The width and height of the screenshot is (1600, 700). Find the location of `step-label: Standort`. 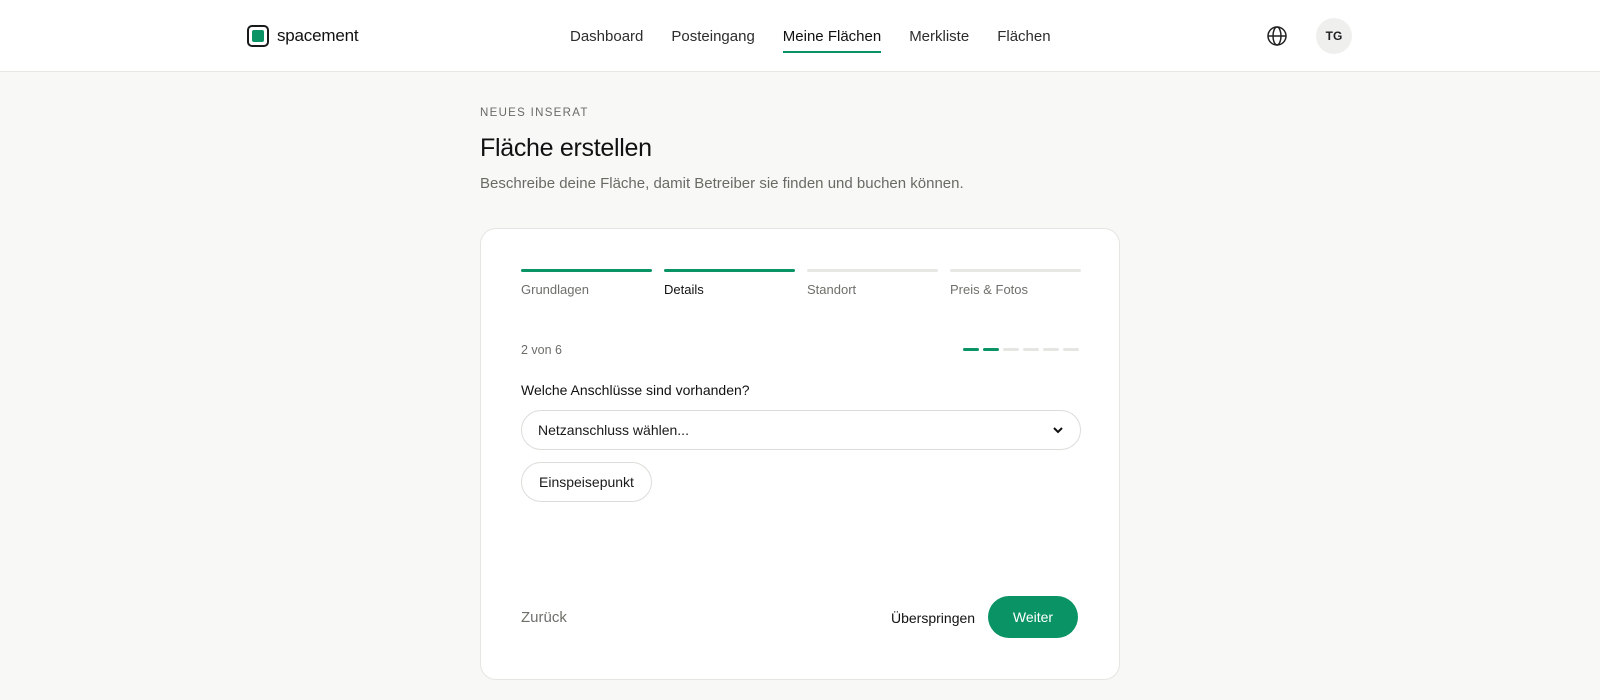

step-label: Standort is located at coordinates (832, 289).